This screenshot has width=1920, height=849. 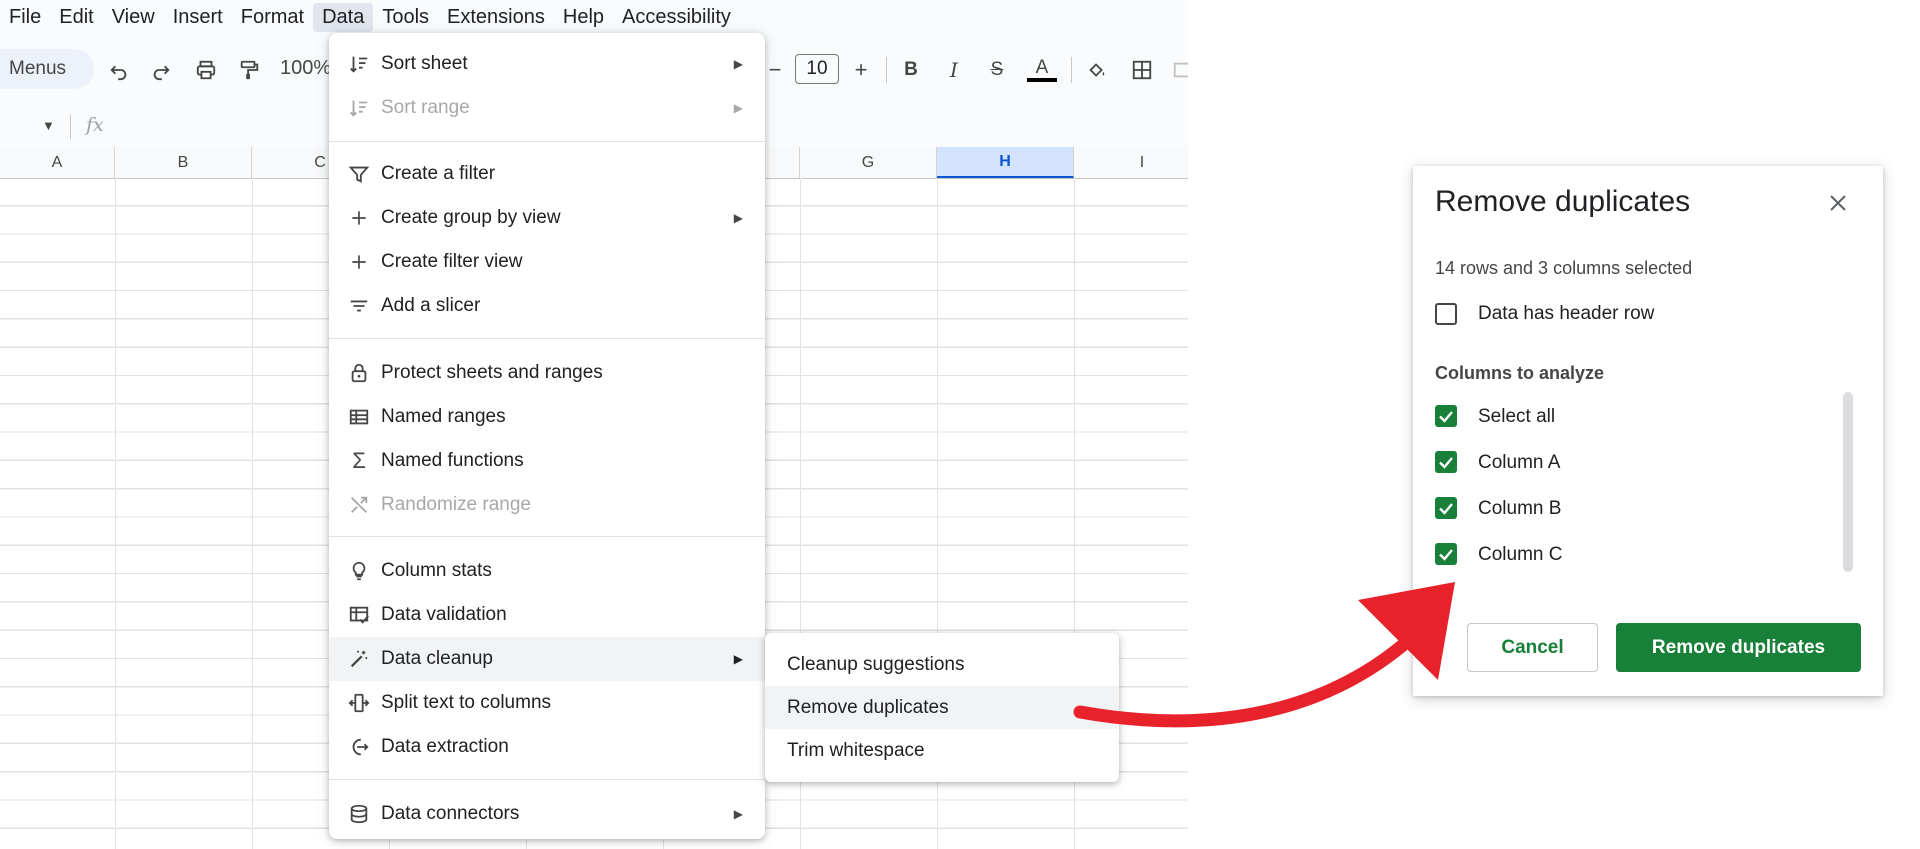 I want to click on zoom-select: 100%, so click(x=305, y=68).